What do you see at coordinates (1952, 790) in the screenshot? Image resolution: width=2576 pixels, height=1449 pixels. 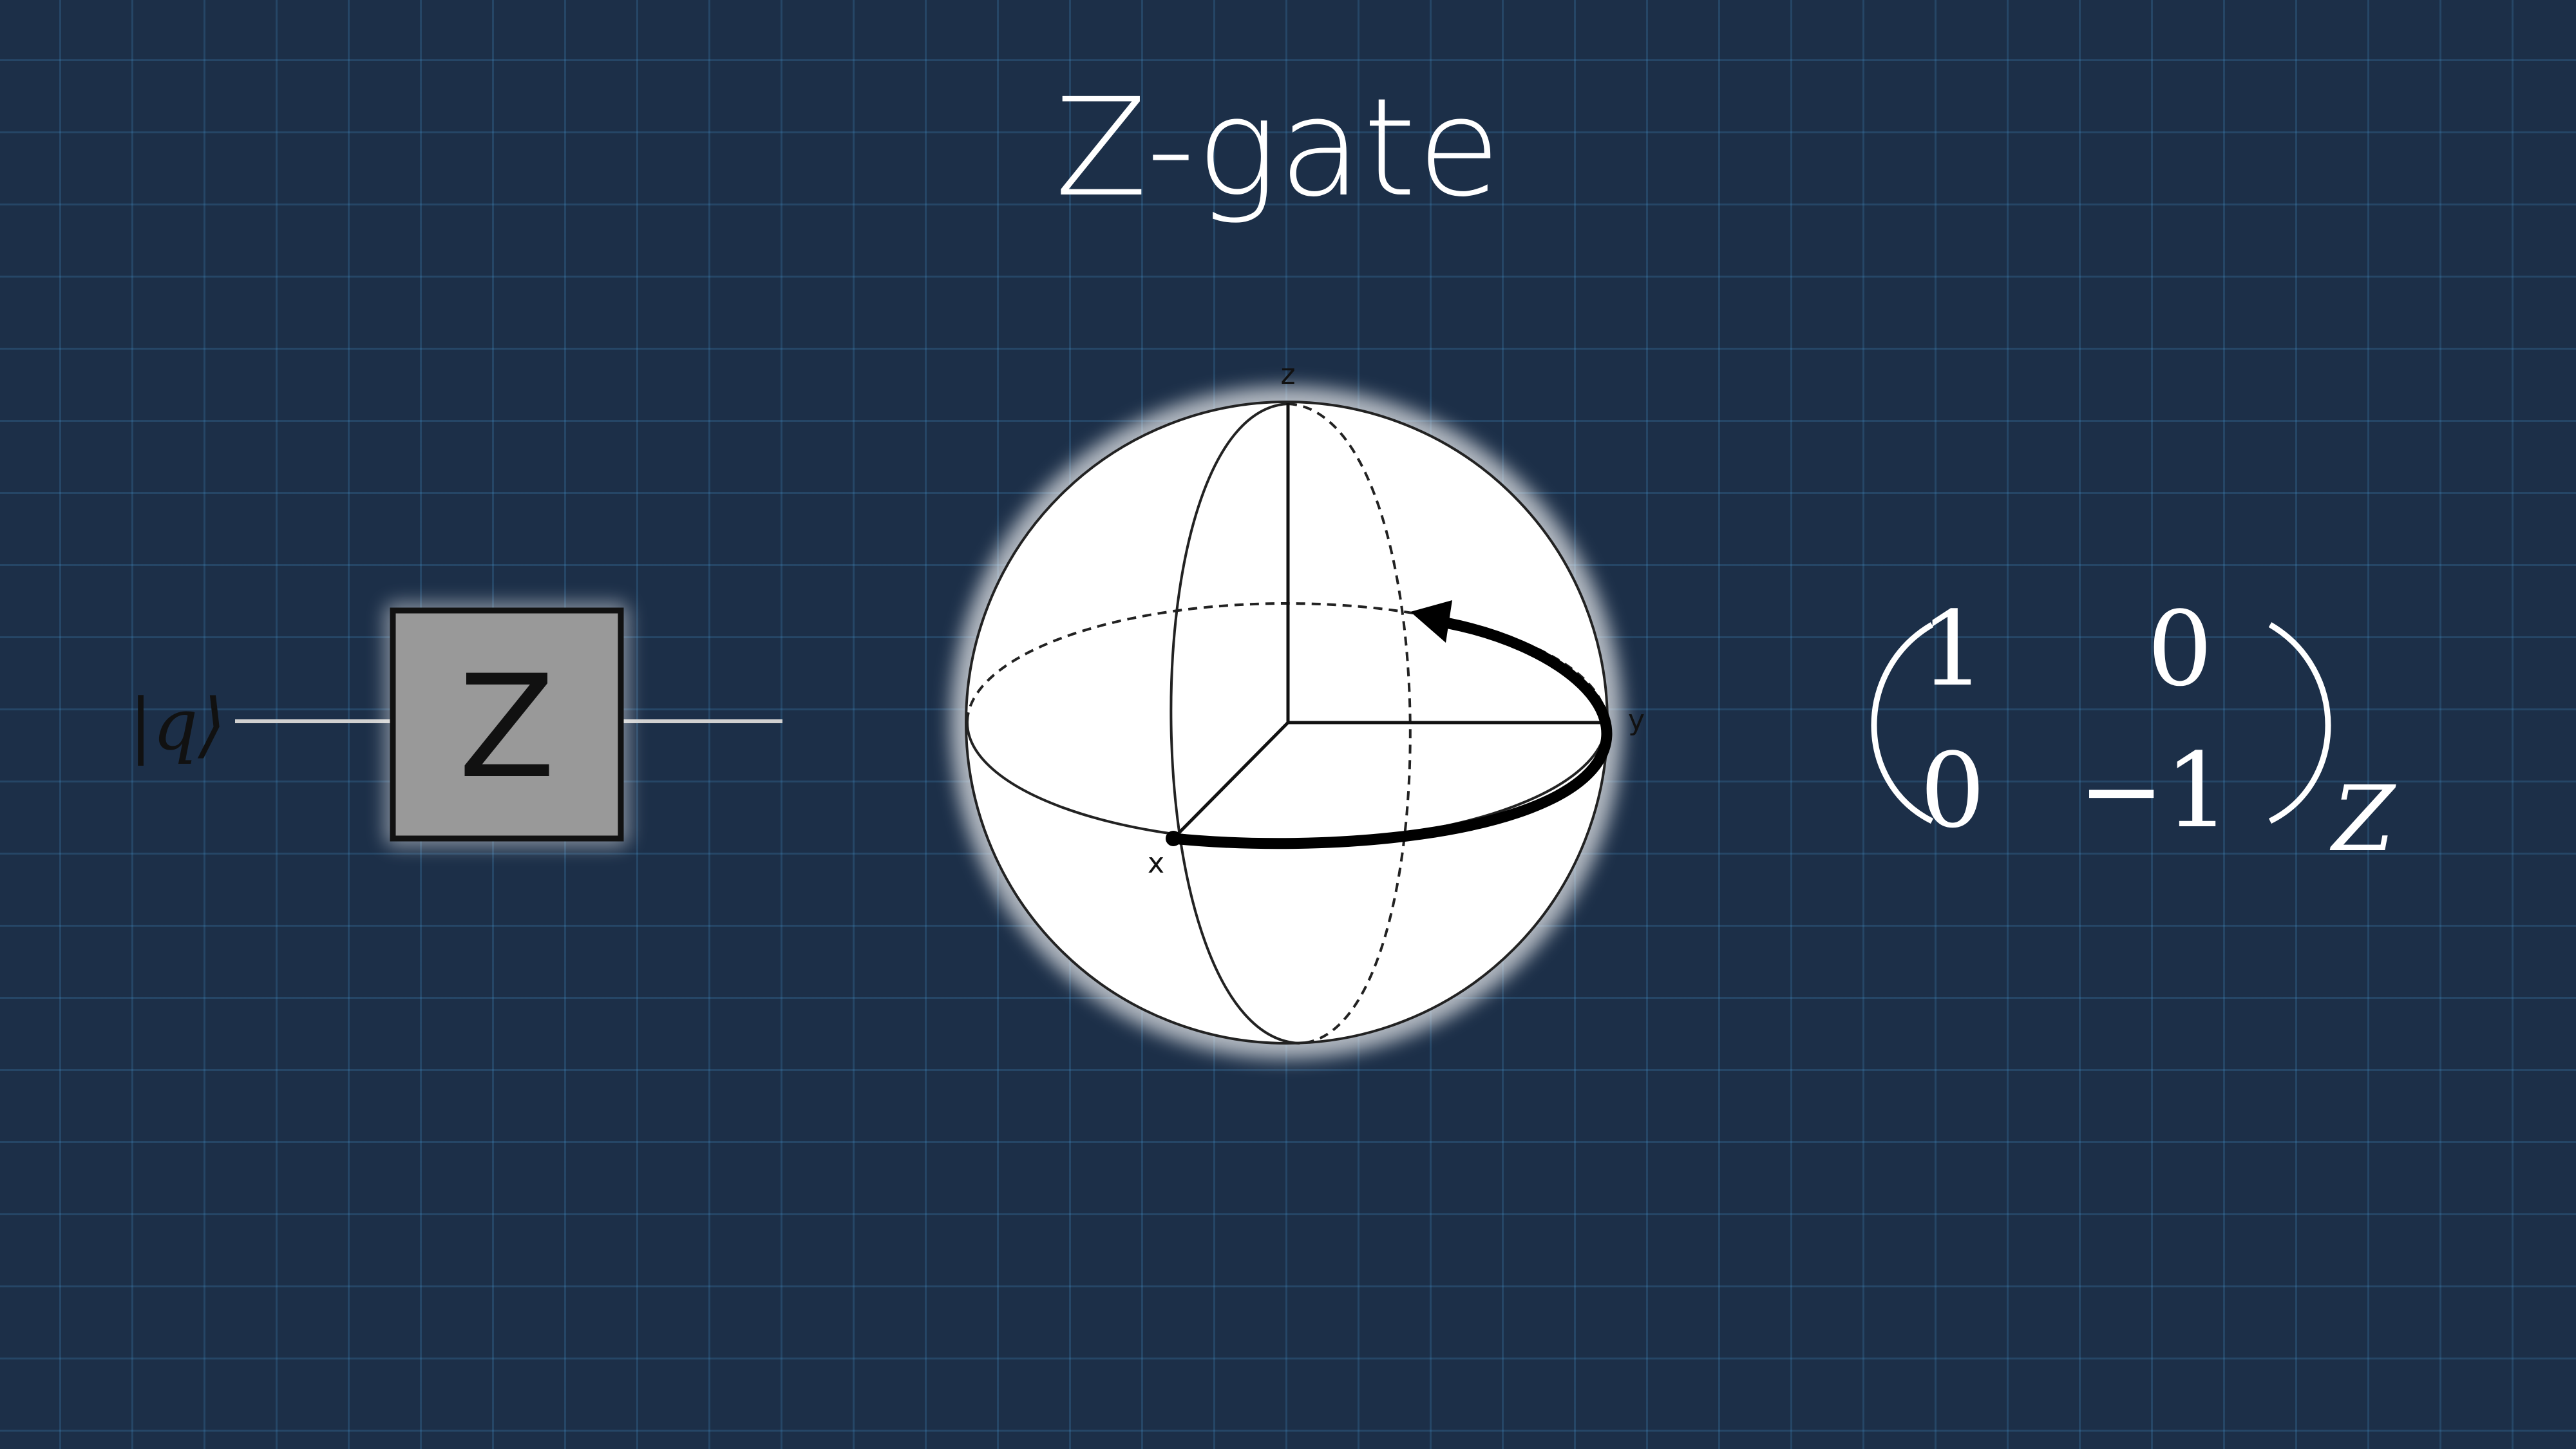 I see `matrix-entry-2-1: 0` at bounding box center [1952, 790].